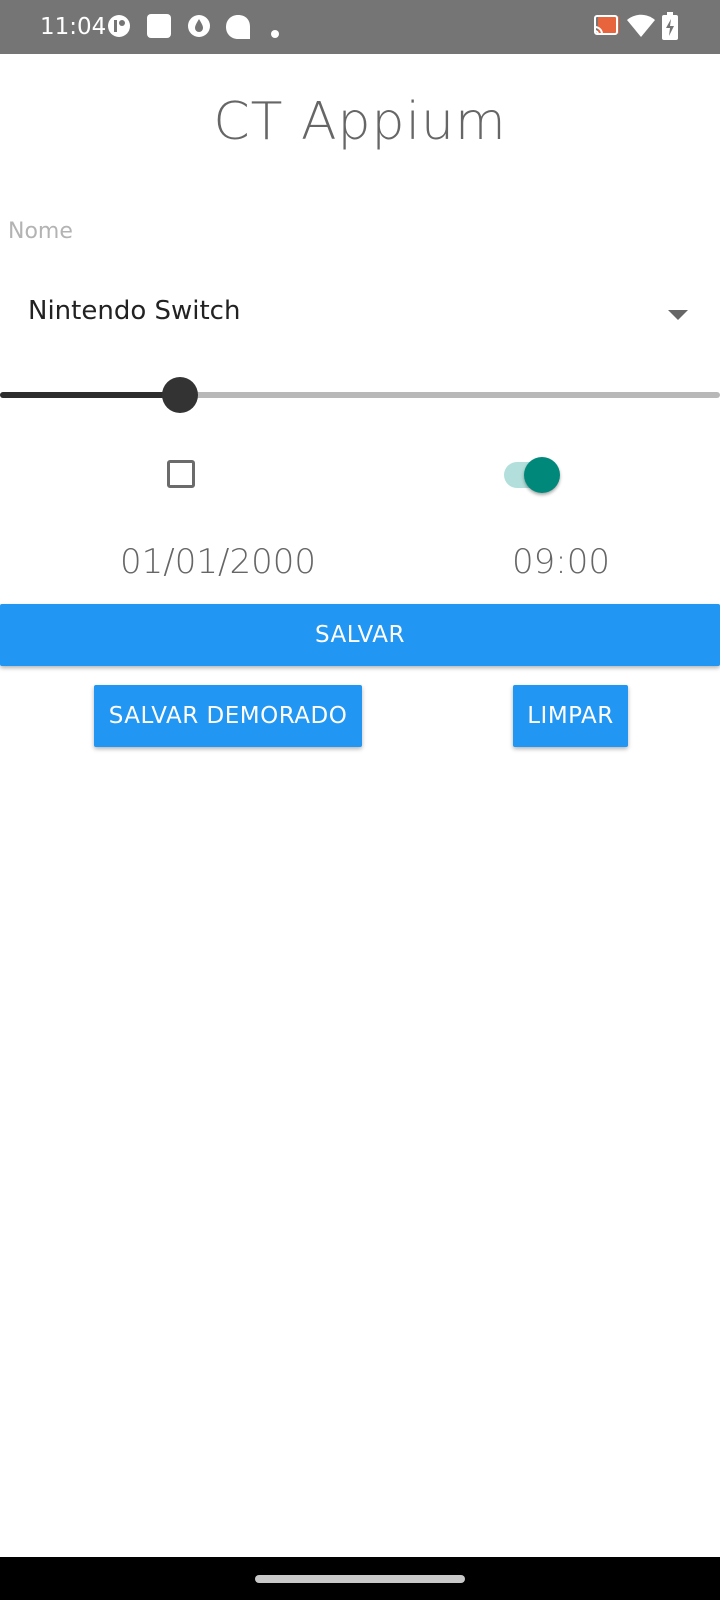 This screenshot has height=1600, width=720. I want to click on navigation-bar, so click(360, 1578).